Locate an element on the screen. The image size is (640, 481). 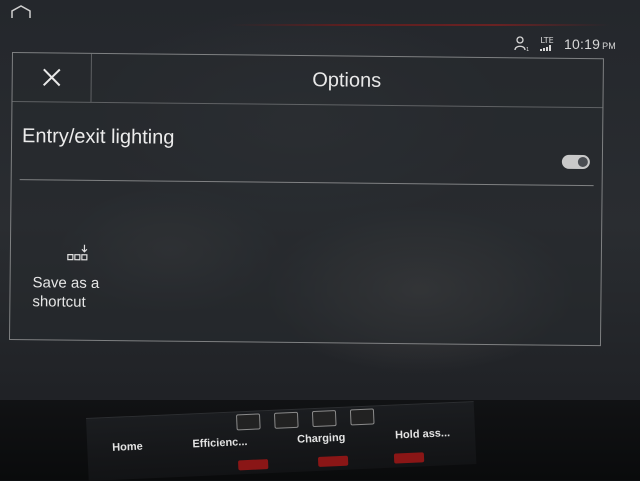
toggle-knob is located at coordinates (582, 162).